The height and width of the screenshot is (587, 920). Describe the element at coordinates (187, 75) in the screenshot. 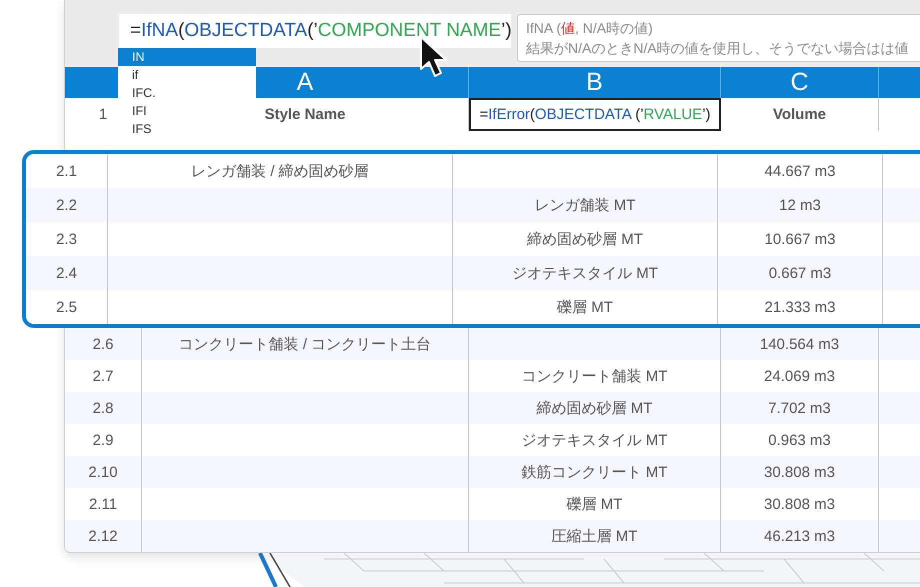

I see `autocomplete-item: if` at that location.